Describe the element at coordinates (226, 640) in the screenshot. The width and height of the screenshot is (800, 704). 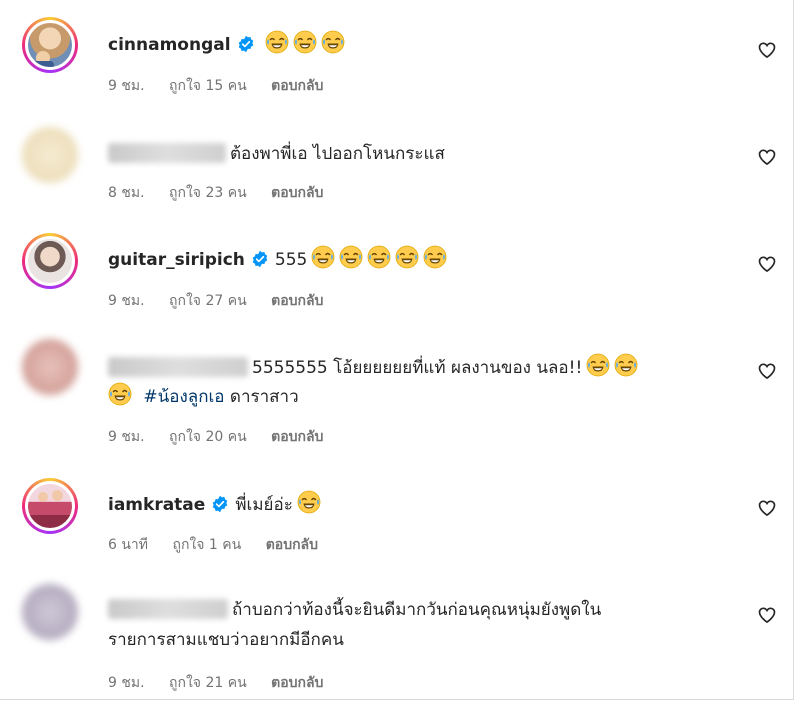
I see `comment-text: รายการสามแชบว่าอยากมีอีกคน` at that location.